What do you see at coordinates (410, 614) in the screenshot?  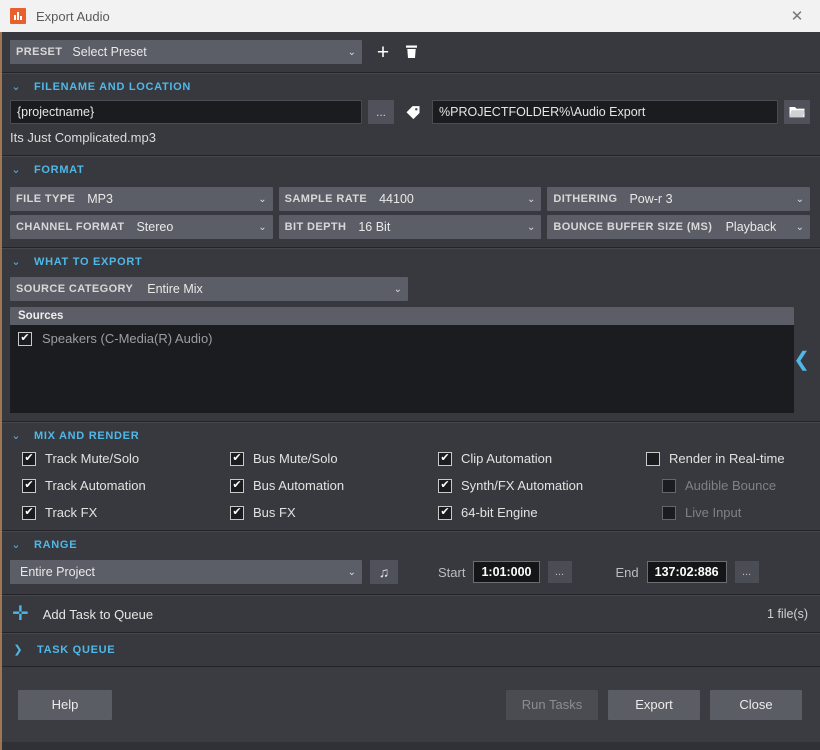 I see `add-task-to-queue-button: ✛ Add Task to Queue 1 file(s)` at bounding box center [410, 614].